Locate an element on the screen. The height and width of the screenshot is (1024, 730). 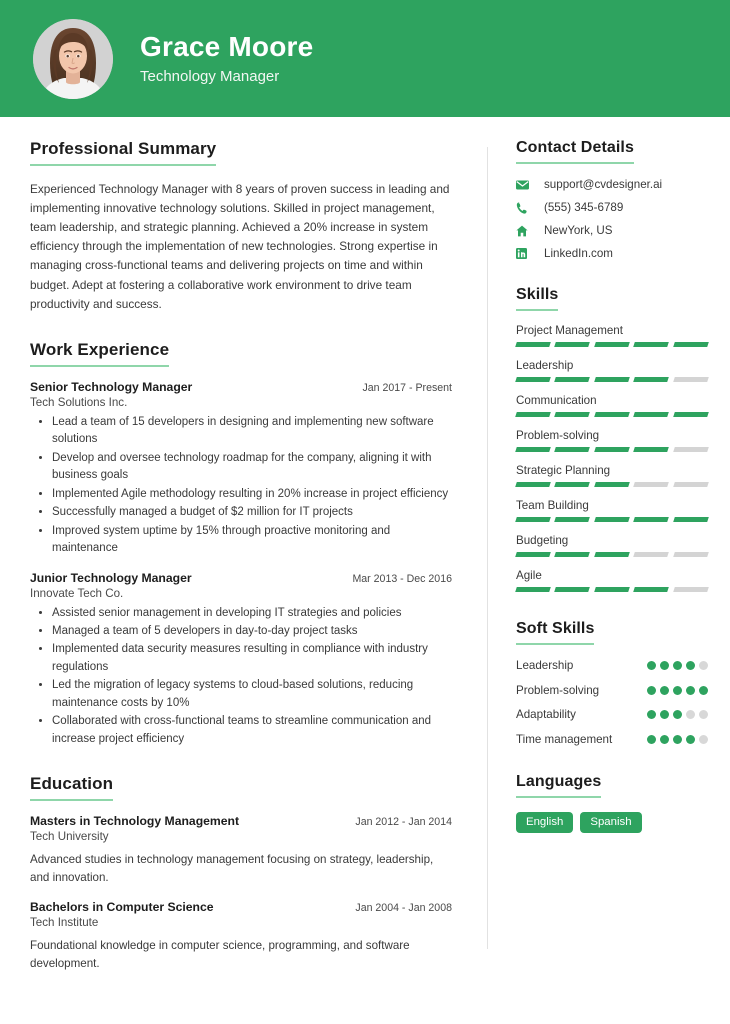
language-chip: English is located at coordinates (545, 822).